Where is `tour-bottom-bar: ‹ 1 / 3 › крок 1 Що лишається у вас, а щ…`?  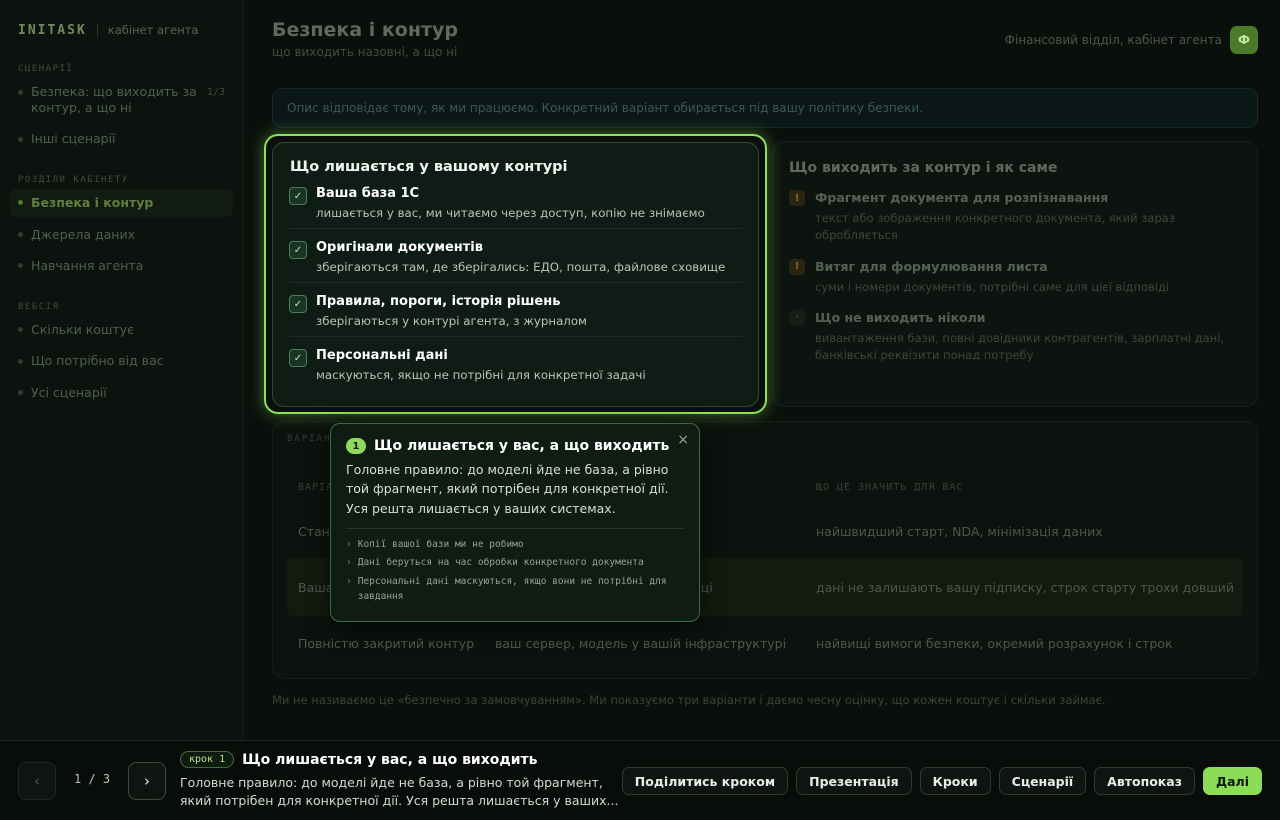 tour-bottom-bar: ‹ 1 / 3 › крок 1 Що лишається у вас, а щ… is located at coordinates (640, 780).